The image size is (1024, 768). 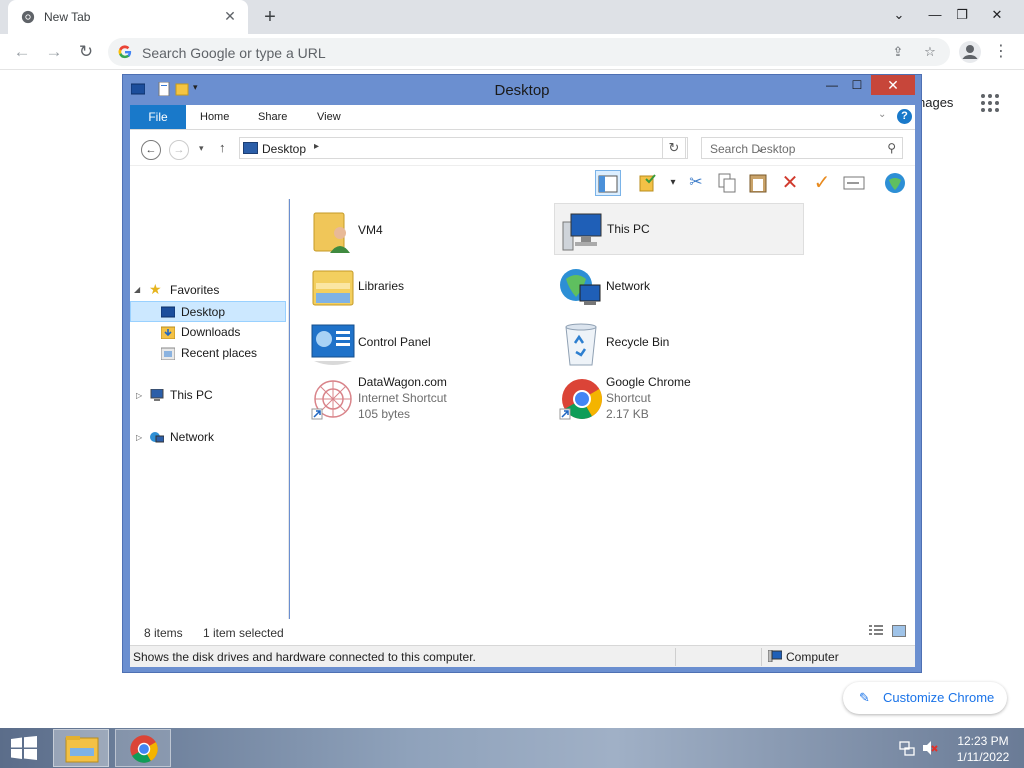 What do you see at coordinates (898, 52) in the screenshot?
I see `share-icon: ⇪` at bounding box center [898, 52].